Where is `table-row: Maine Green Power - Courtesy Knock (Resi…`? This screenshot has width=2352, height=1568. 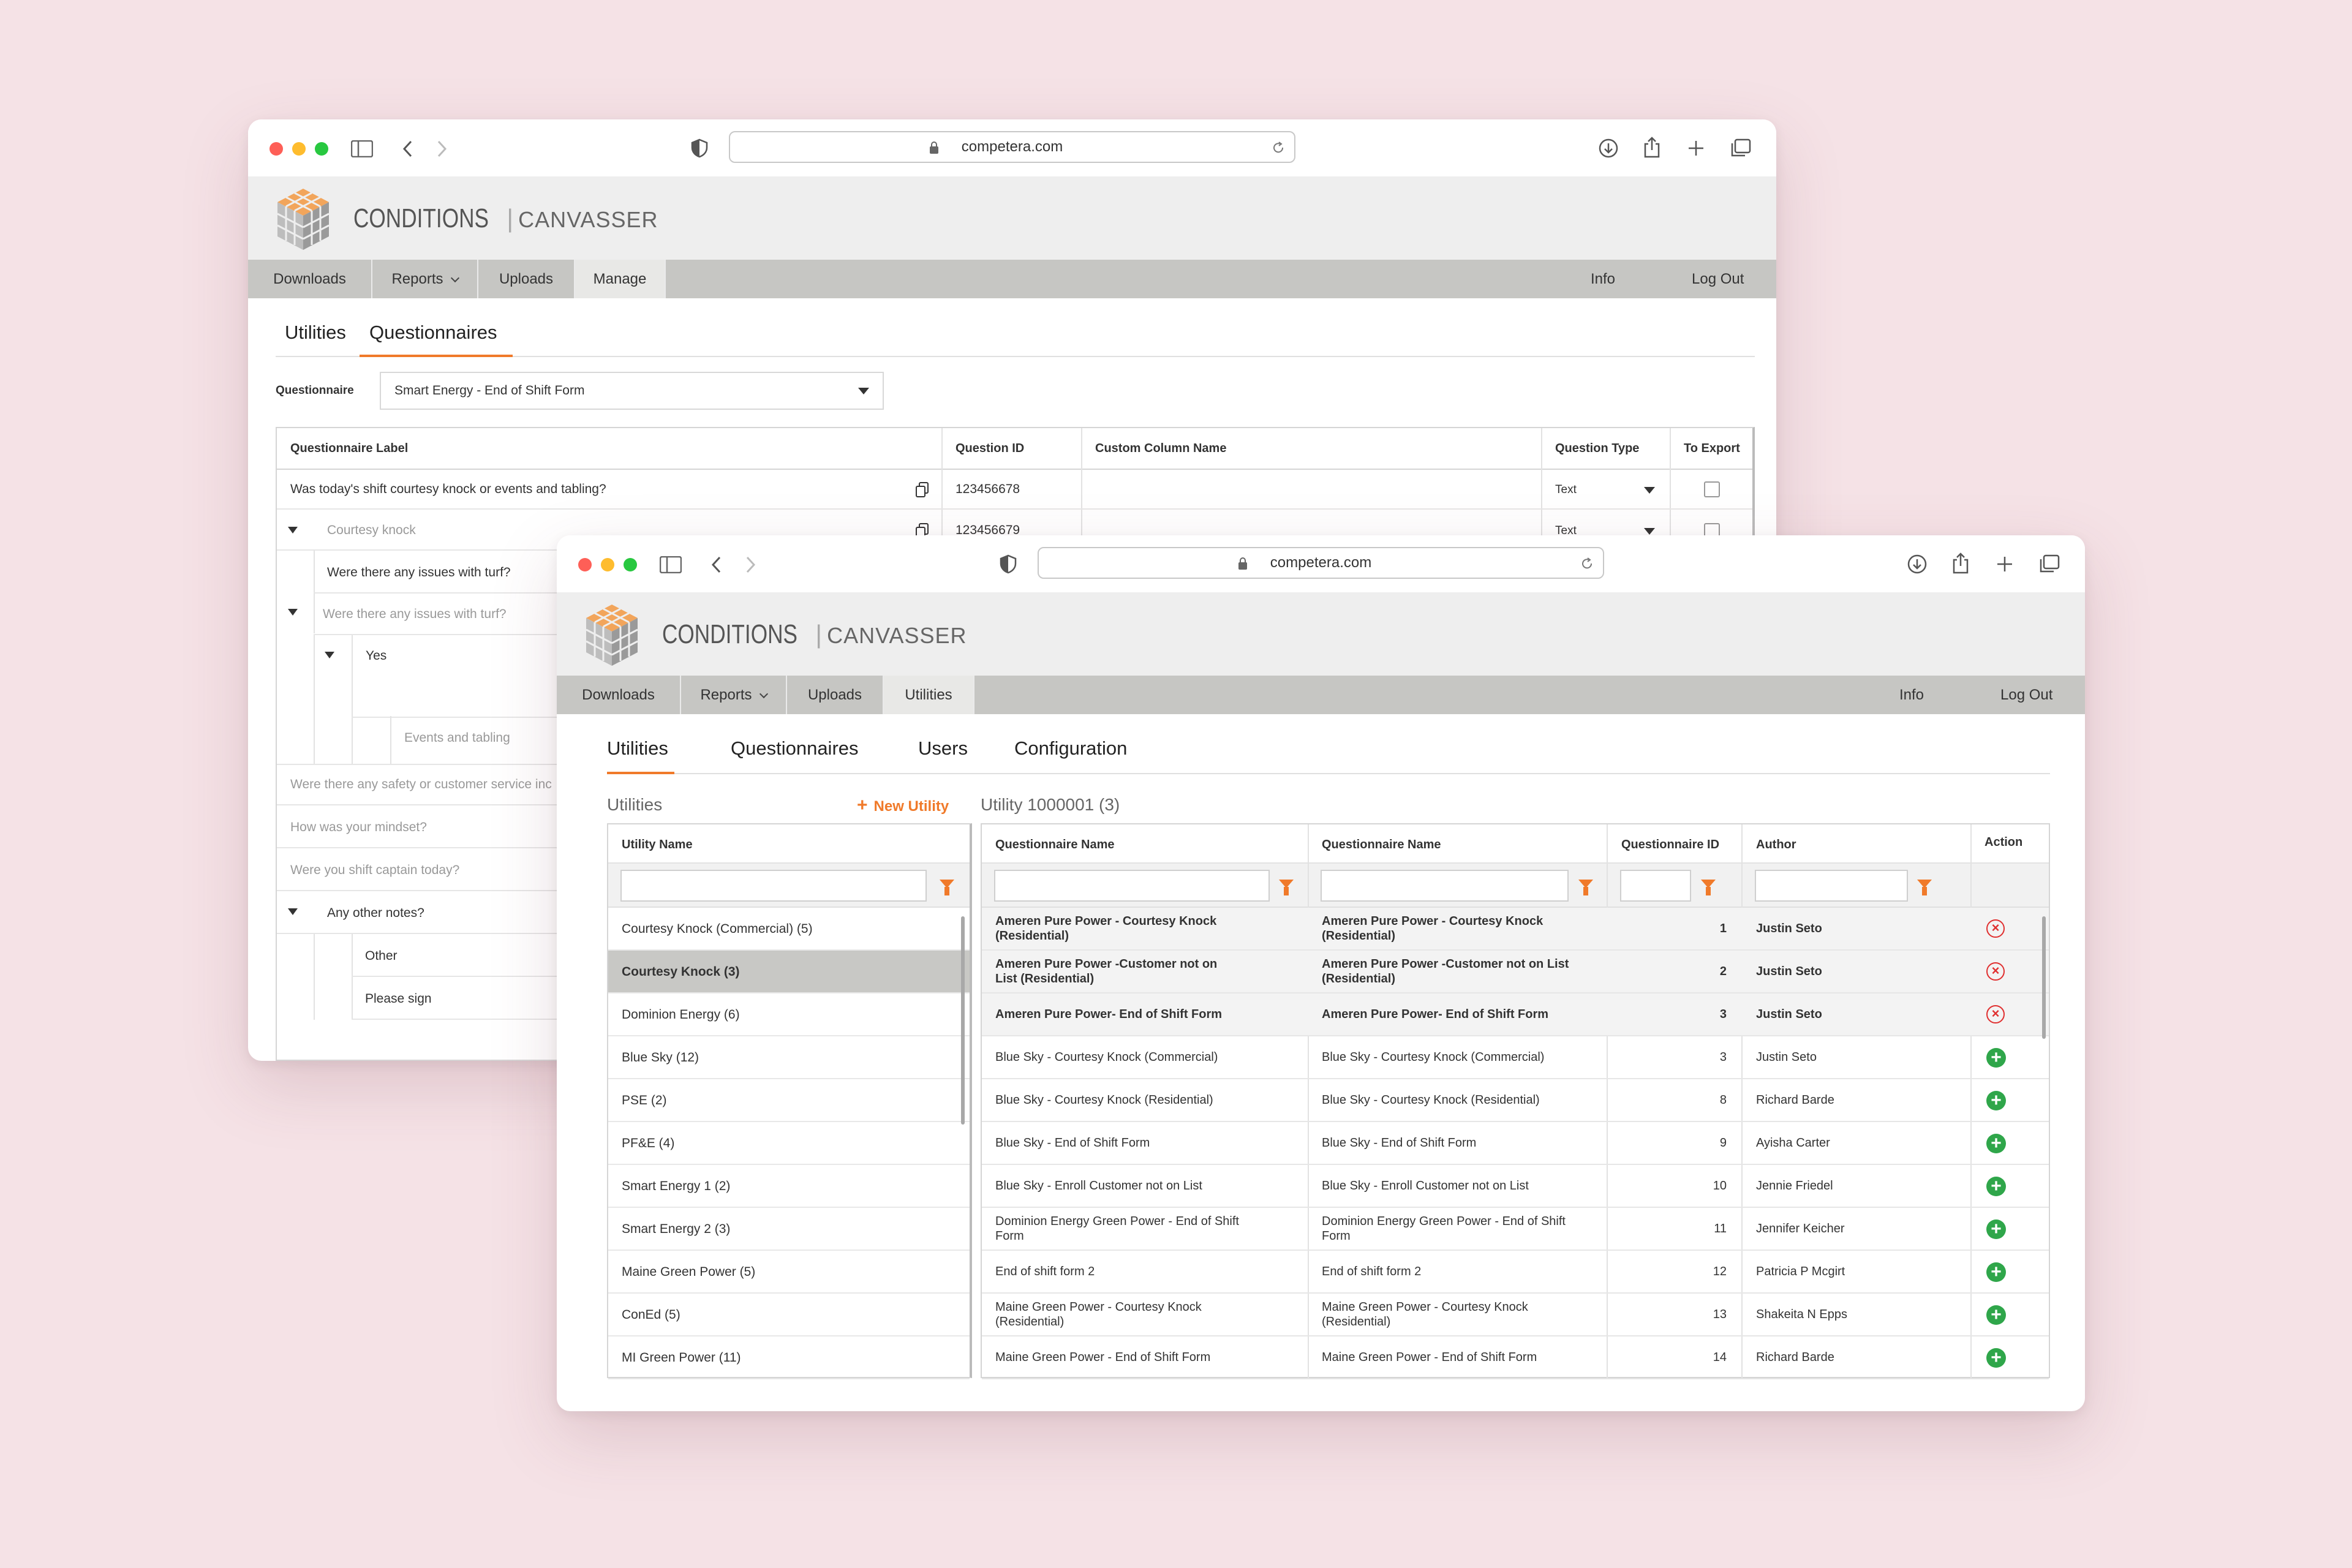 table-row: Maine Green Power - Courtesy Knock (Resi… is located at coordinates (1515, 1315).